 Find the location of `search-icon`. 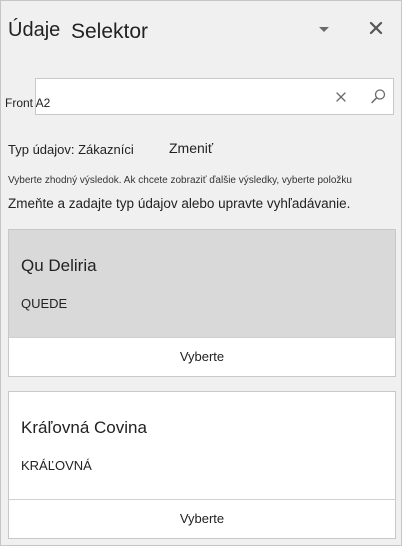

search-icon is located at coordinates (378, 96).